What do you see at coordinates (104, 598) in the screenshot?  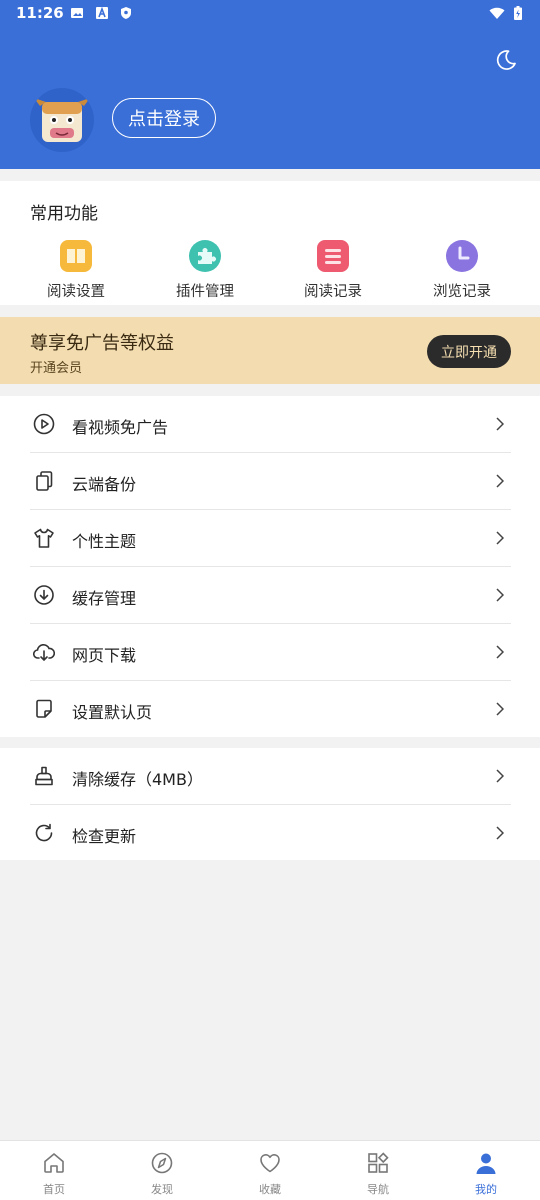 I see `menu-item-label: 缓存管理` at bounding box center [104, 598].